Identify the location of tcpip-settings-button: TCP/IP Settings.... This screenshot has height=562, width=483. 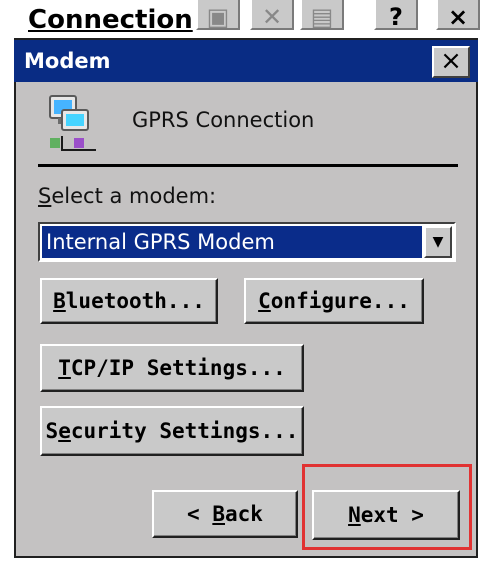
(172, 368).